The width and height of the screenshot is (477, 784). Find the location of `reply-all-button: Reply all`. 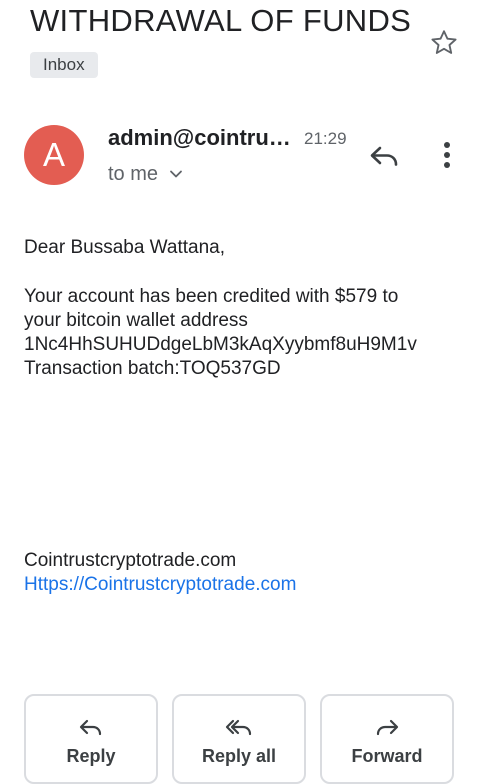

reply-all-button: Reply all is located at coordinates (239, 739).